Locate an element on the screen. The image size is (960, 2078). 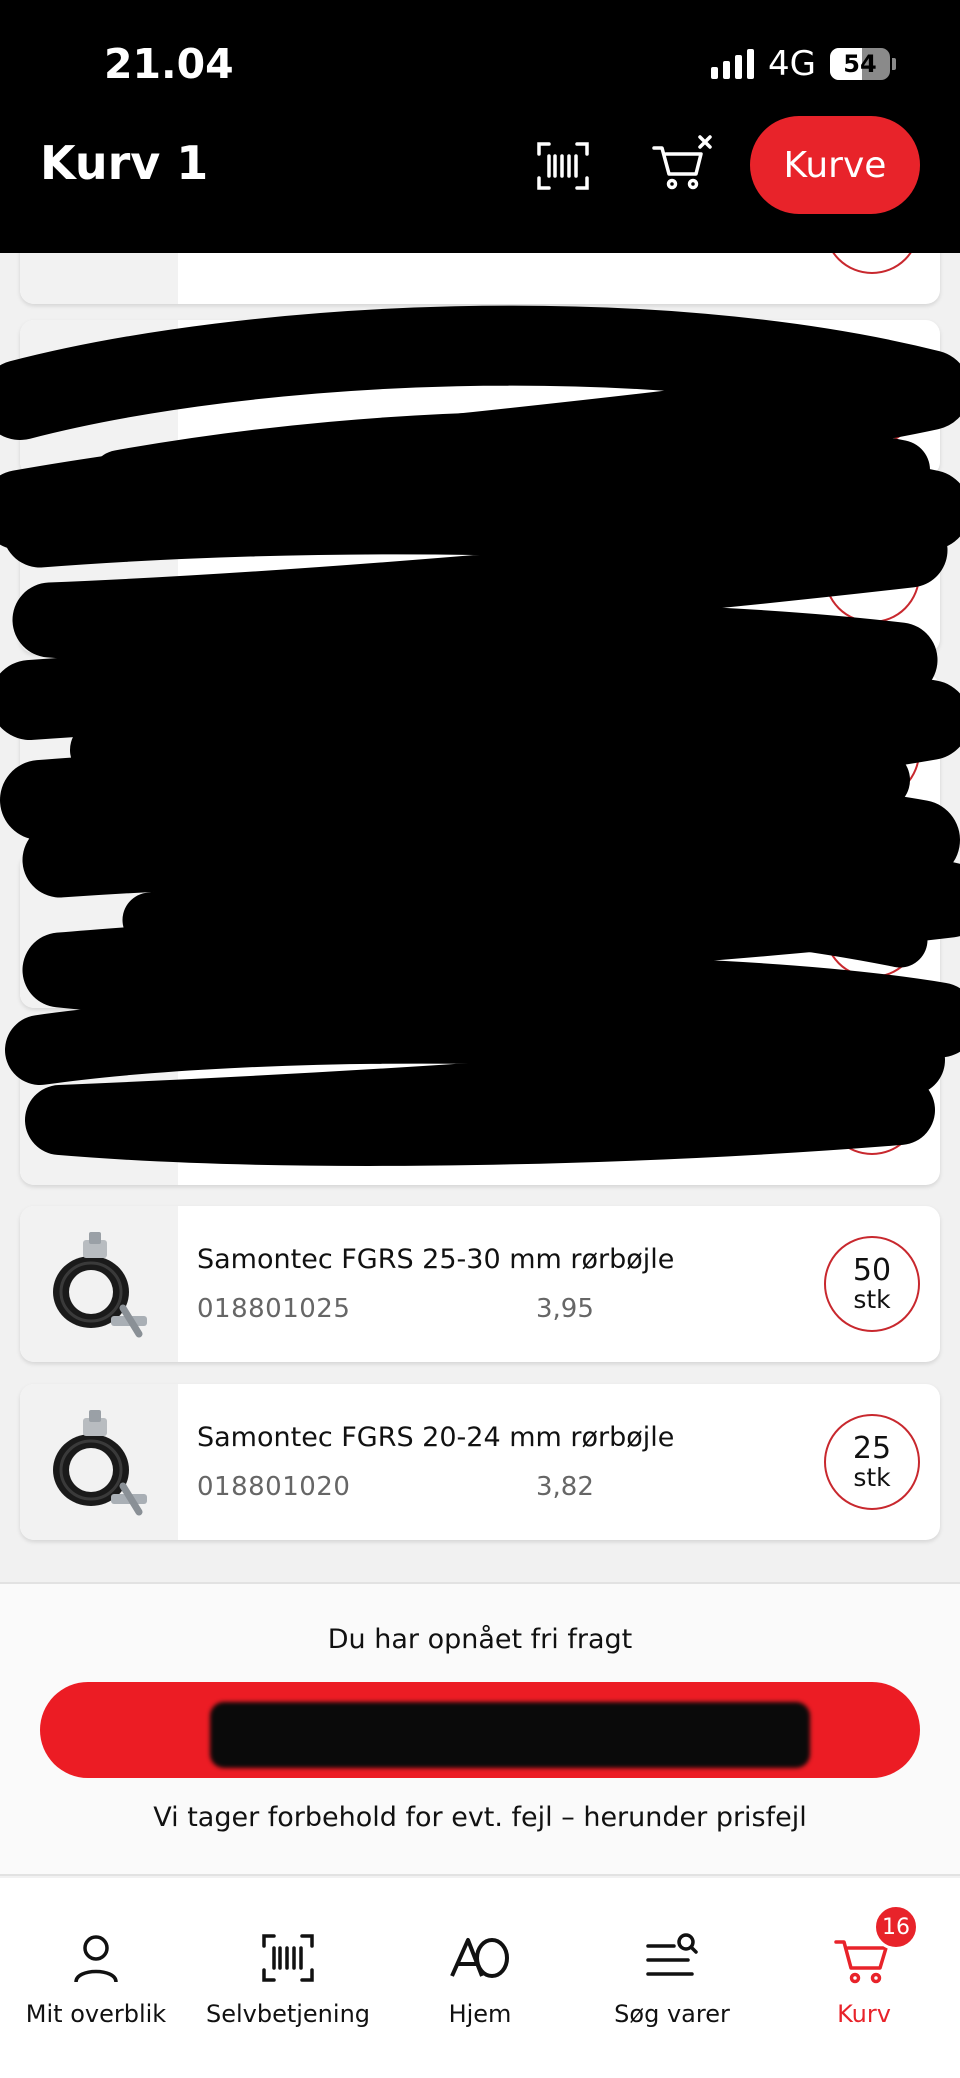
network-type: 4G is located at coordinates (792, 64).